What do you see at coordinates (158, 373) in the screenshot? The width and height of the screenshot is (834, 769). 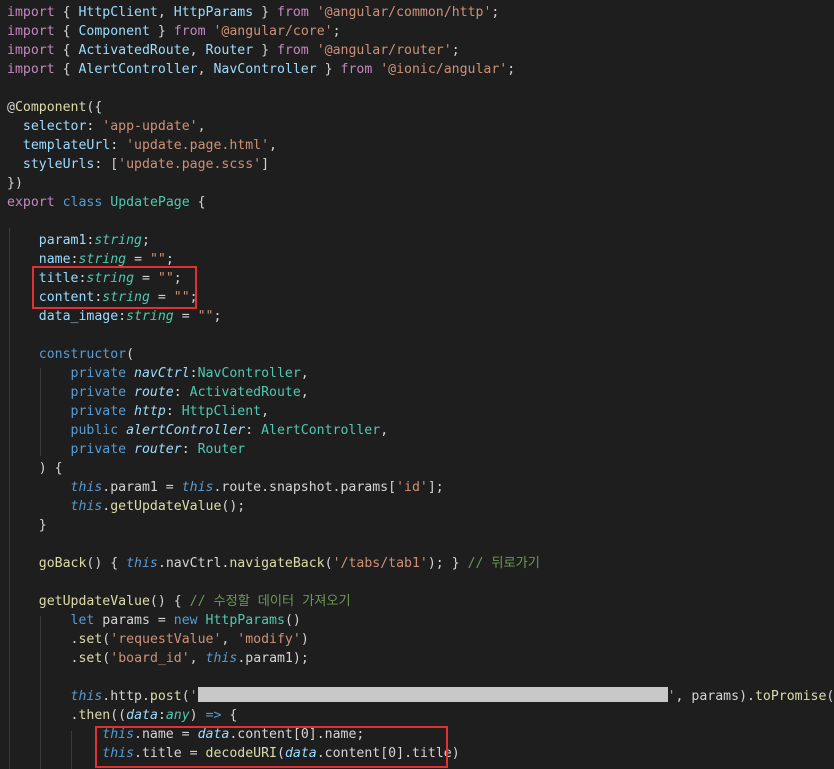 I see `code-line-20: private navCtrl:NavController,` at bounding box center [158, 373].